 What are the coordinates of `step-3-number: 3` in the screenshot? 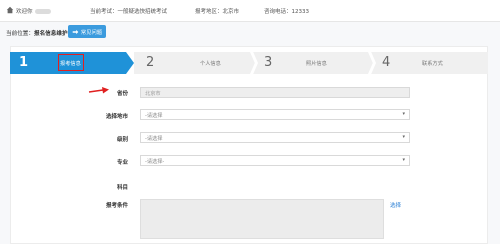 It's located at (268, 62).